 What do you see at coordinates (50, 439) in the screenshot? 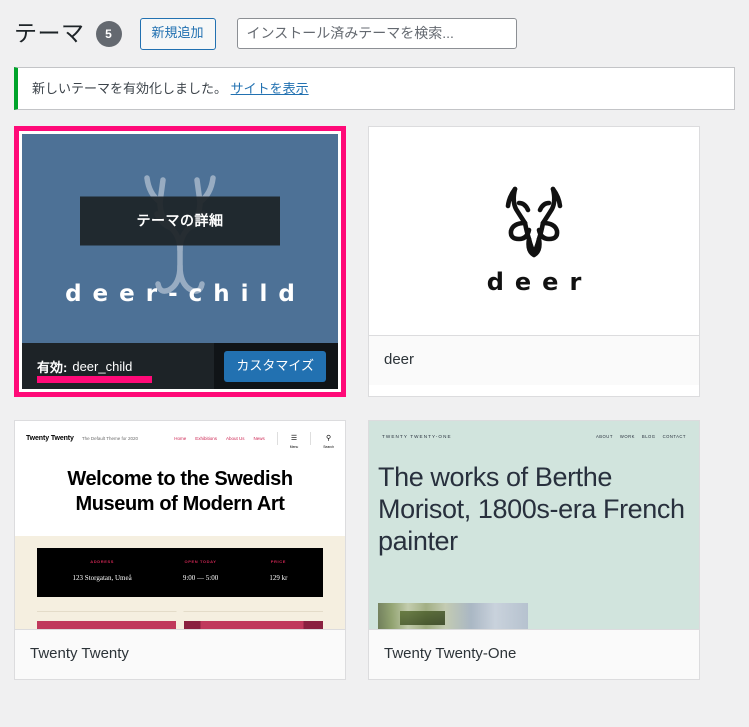
I see `tt20-brand: Twenty Twenty` at bounding box center [50, 439].